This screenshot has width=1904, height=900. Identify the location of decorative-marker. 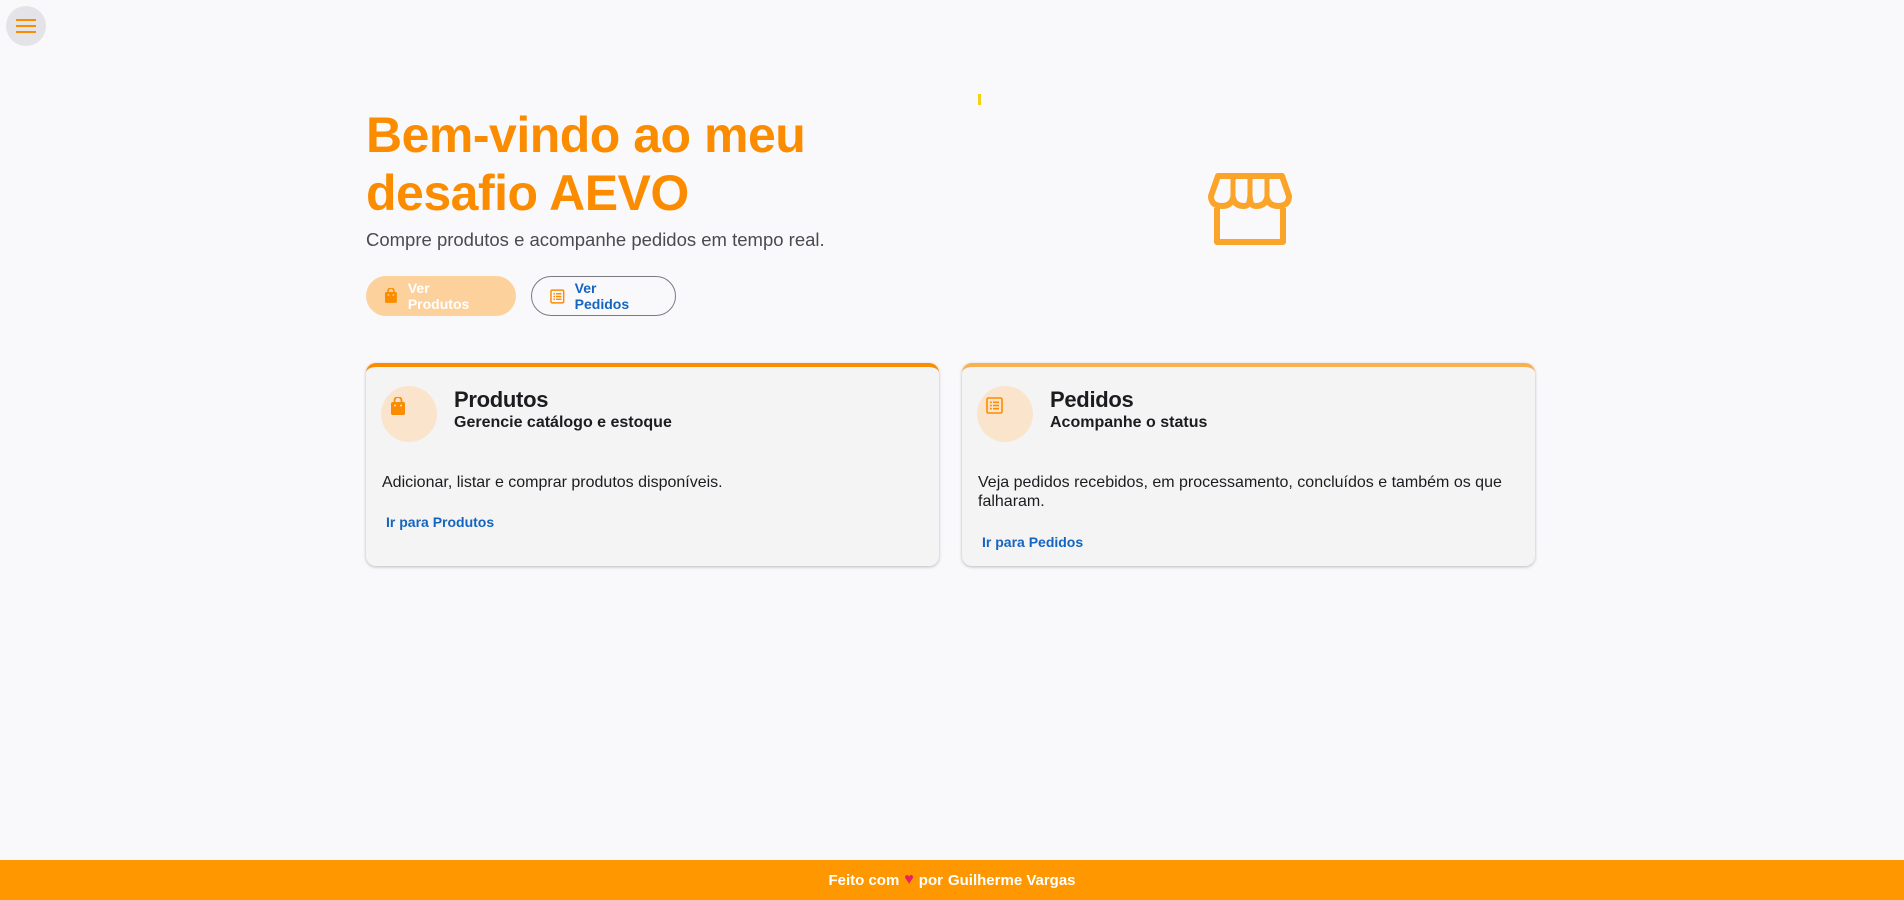
(979, 99).